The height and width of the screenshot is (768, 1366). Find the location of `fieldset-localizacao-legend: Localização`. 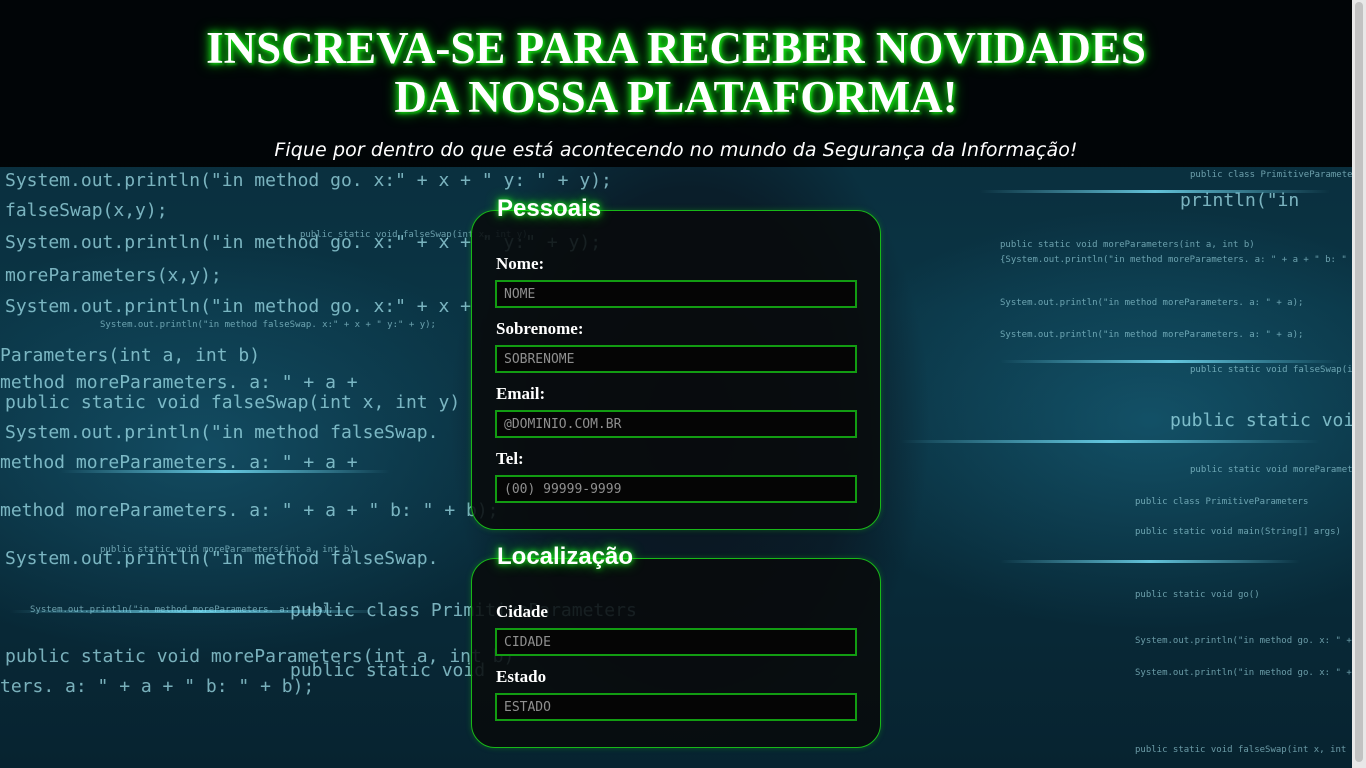

fieldset-localizacao-legend: Localização is located at coordinates (565, 556).